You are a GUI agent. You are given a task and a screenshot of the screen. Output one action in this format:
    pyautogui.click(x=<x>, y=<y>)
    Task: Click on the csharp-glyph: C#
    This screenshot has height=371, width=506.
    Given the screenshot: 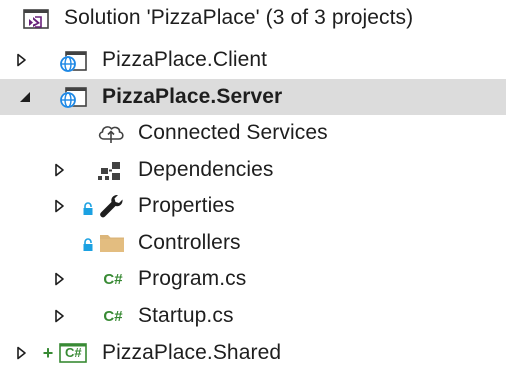 What is the action you would take?
    pyautogui.click(x=73, y=352)
    